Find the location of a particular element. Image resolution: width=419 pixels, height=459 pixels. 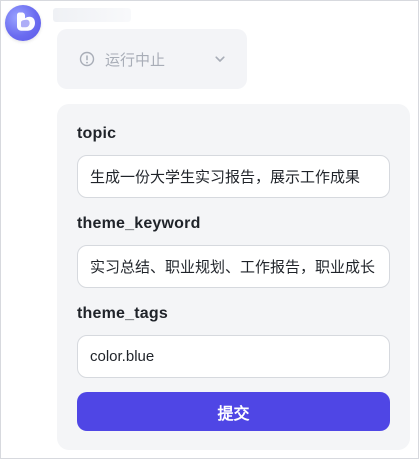

assistant-logo-icon is located at coordinates (26, 21).